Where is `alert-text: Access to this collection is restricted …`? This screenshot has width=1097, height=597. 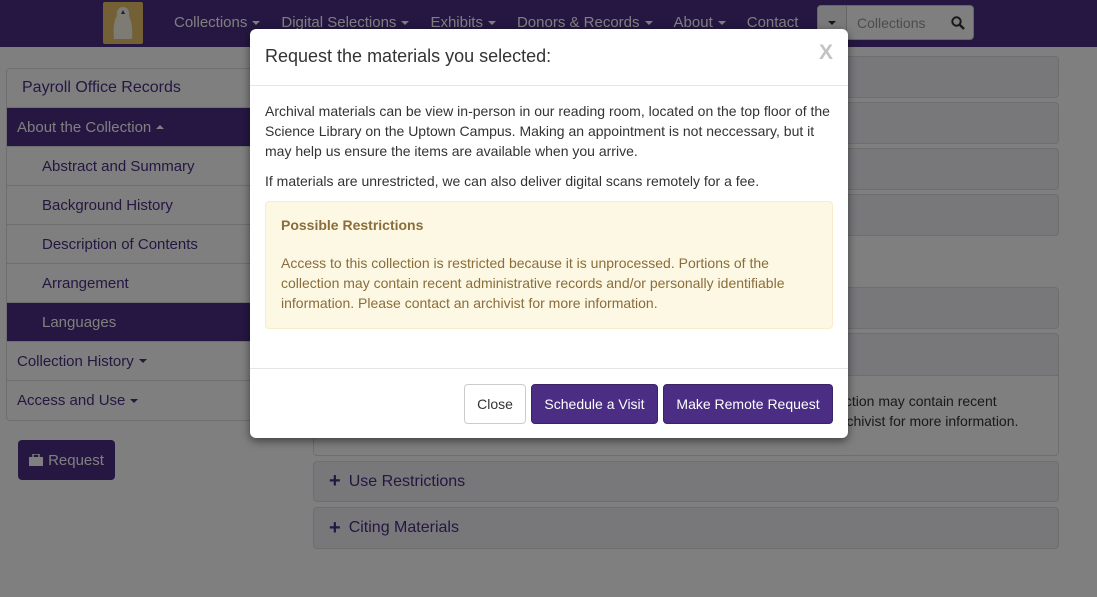
alert-text: Access to this collection is restricted … is located at coordinates (533, 283).